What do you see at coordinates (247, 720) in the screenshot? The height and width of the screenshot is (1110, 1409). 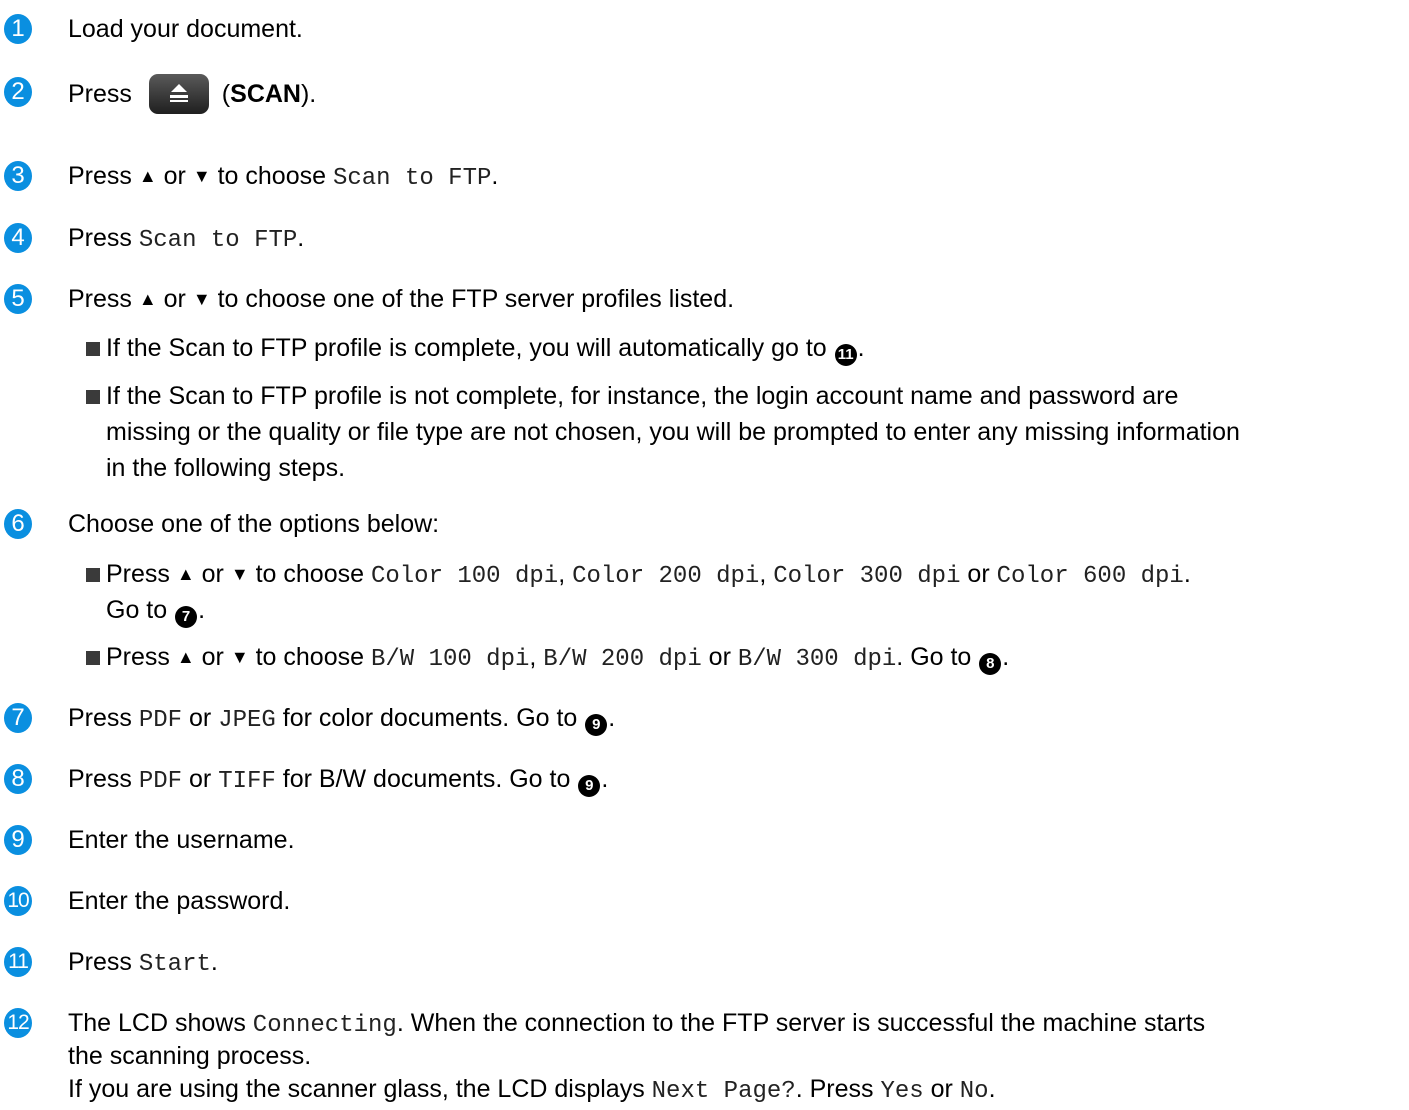 I see `lcd-option: JPEG` at bounding box center [247, 720].